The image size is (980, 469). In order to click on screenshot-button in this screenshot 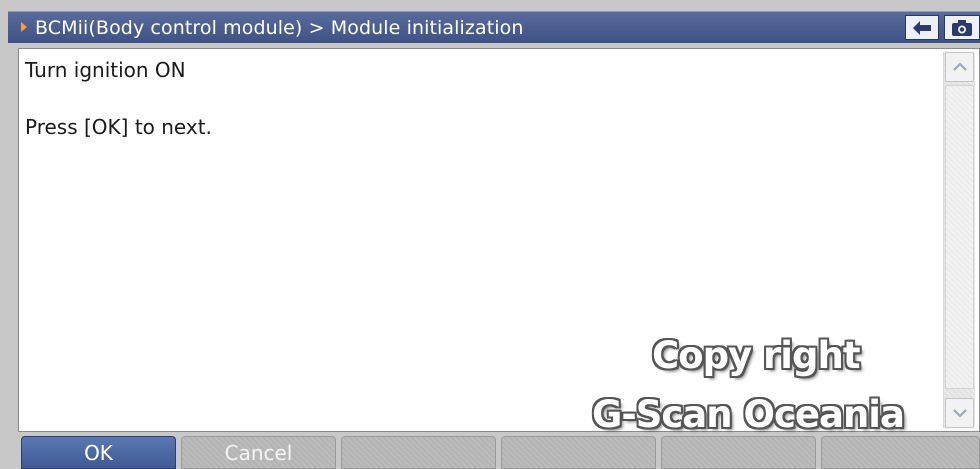, I will do `click(962, 27)`.